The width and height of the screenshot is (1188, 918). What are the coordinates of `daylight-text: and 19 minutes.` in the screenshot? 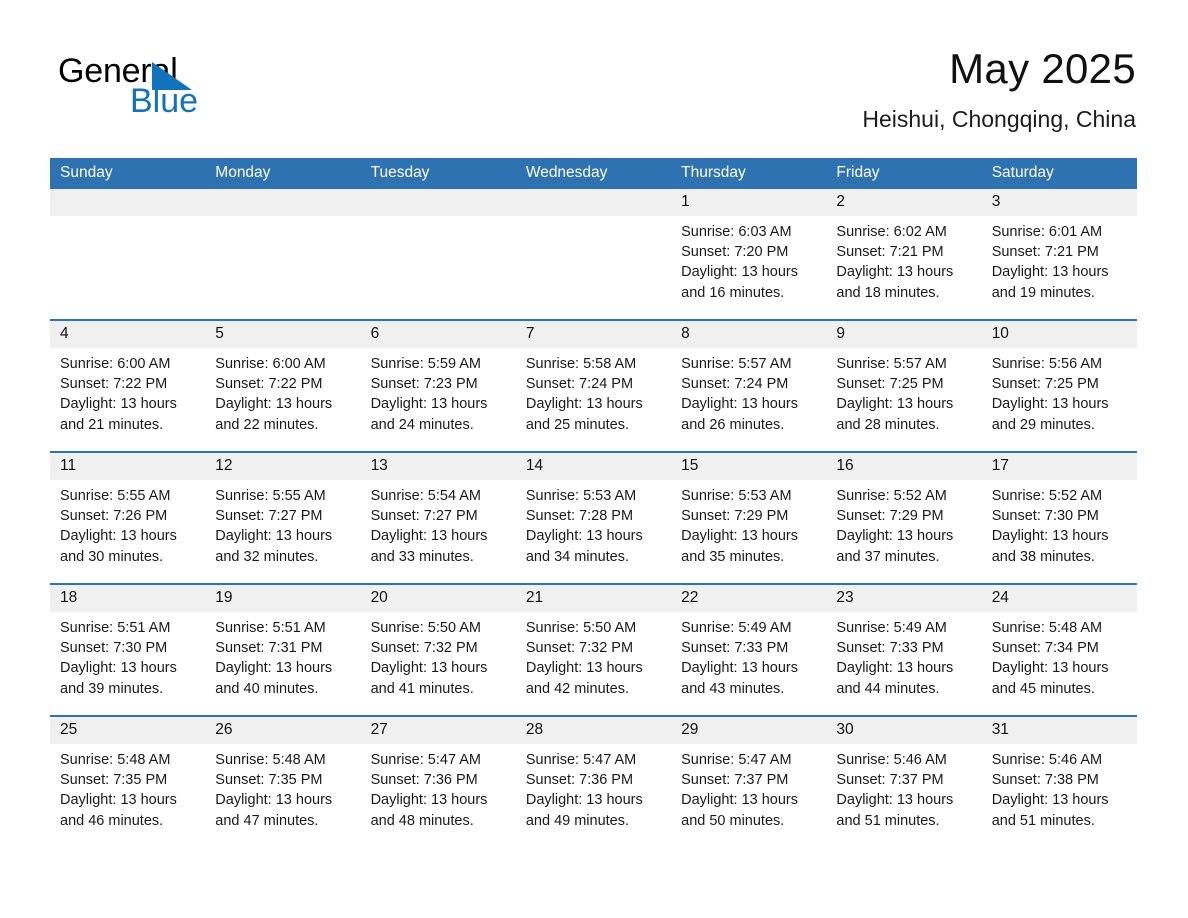 It's located at (1043, 292).